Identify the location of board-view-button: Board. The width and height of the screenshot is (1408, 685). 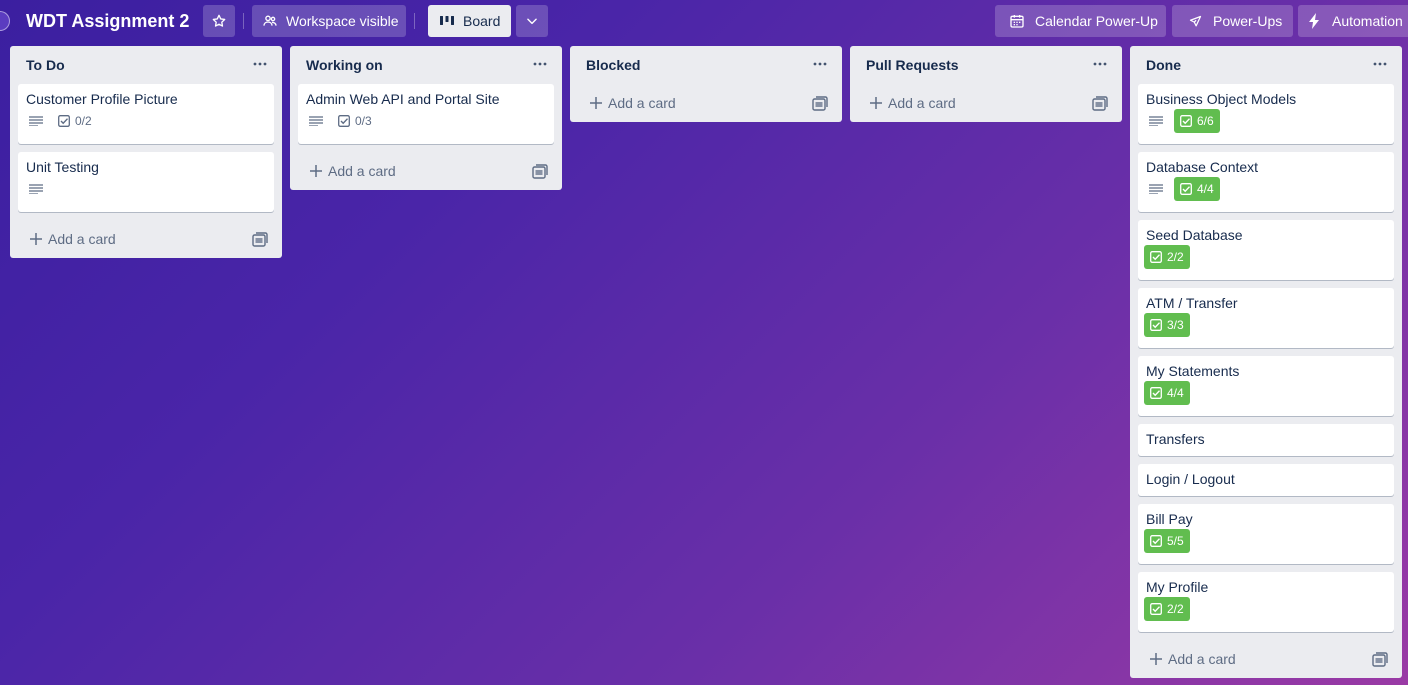
(469, 21).